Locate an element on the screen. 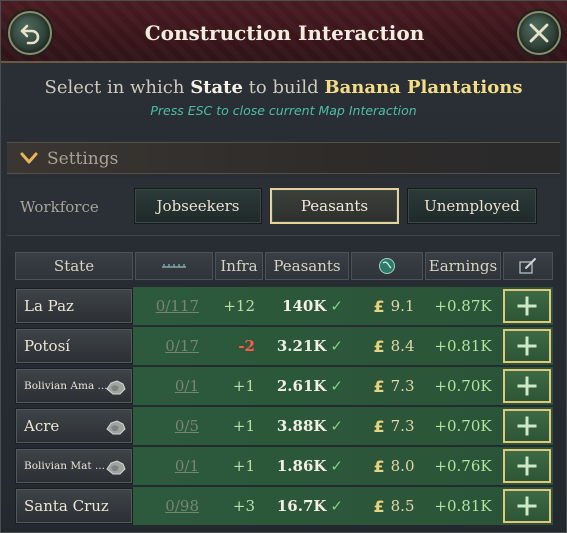  peasants-cell: 16.7K ✓ is located at coordinates (307, 506).